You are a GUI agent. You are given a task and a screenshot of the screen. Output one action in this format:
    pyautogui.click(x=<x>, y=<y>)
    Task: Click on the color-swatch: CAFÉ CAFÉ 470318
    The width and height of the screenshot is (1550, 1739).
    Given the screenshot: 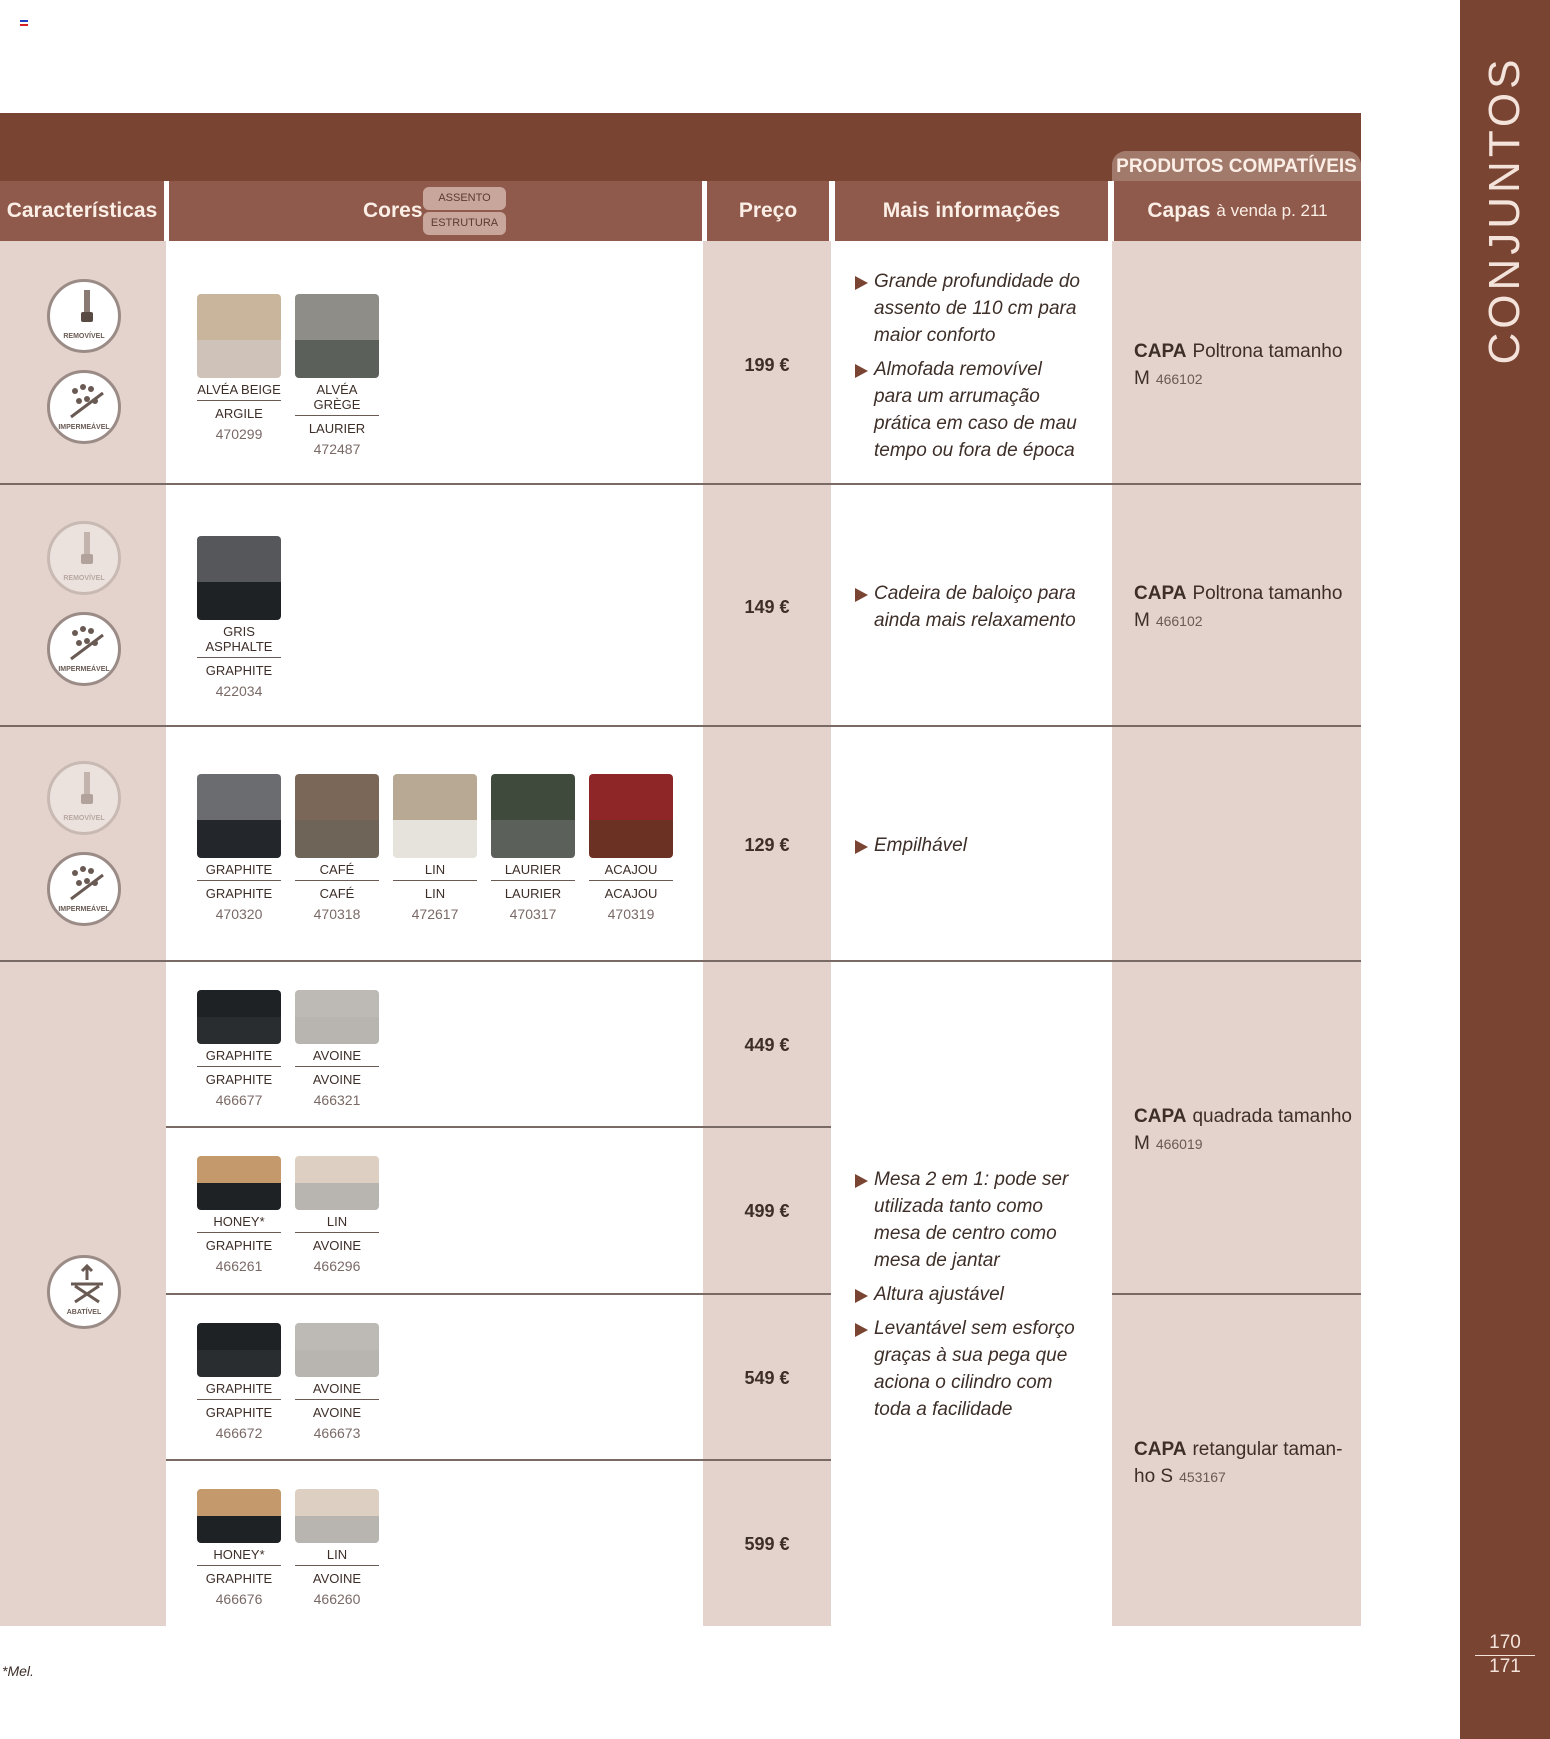 What is the action you would take?
    pyautogui.click(x=337, y=848)
    